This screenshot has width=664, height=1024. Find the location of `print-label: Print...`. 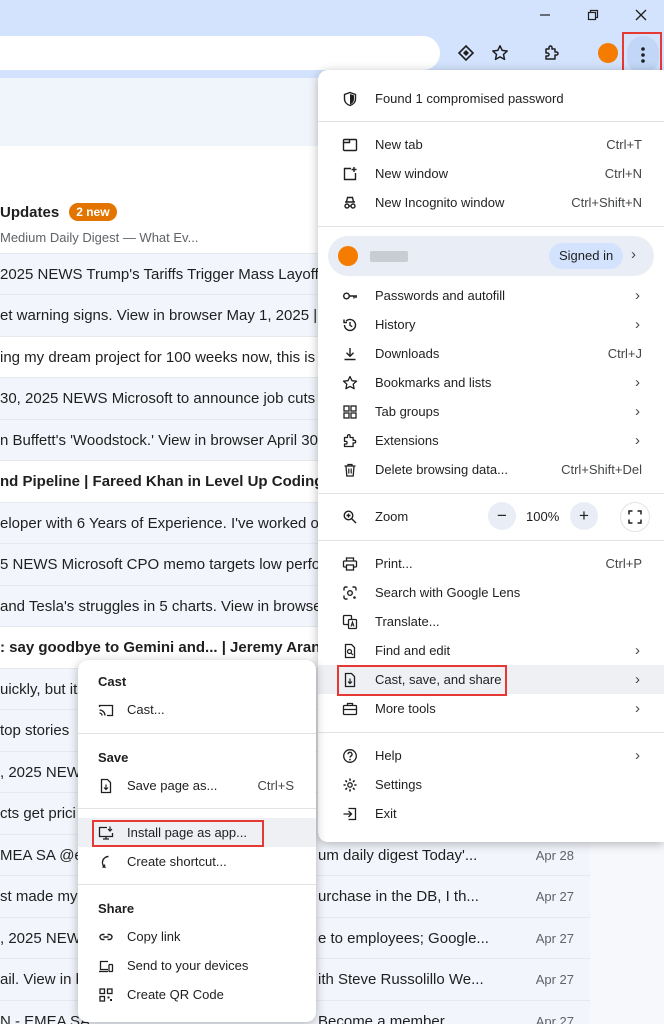

print-label: Print... is located at coordinates (394, 563).